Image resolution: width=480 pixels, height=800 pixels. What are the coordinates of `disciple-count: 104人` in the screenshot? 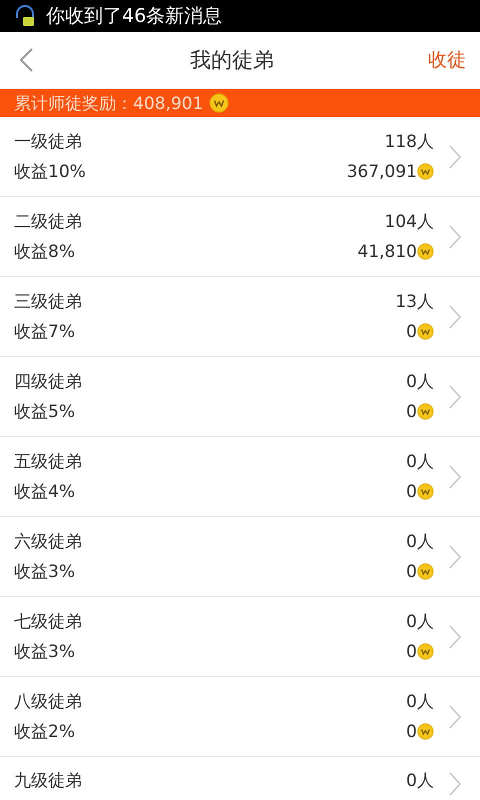 It's located at (409, 222).